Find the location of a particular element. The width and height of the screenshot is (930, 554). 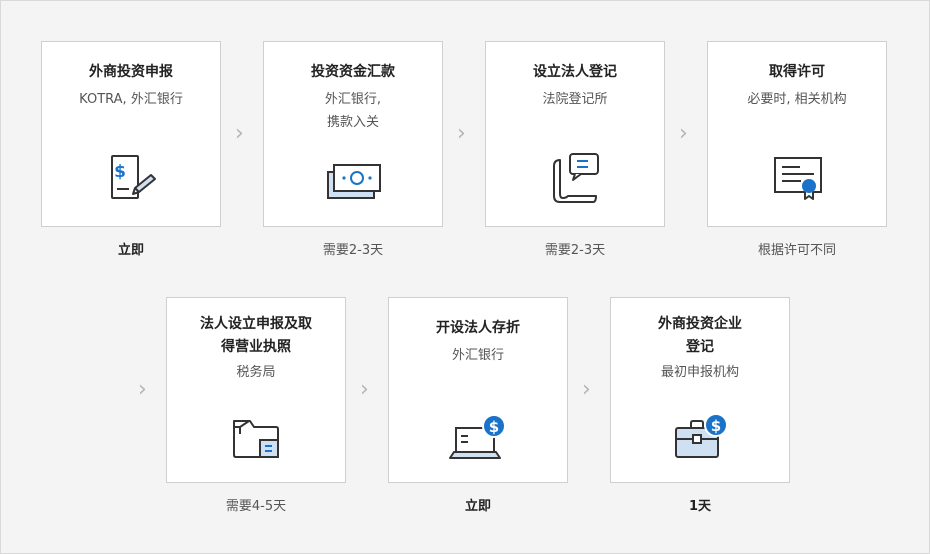

step-subtitle: 法院登记所 is located at coordinates (575, 99).